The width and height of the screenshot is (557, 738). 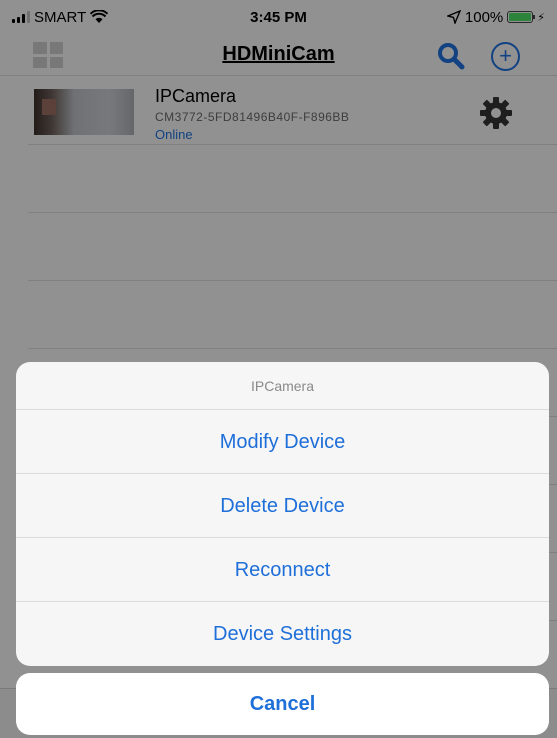 I want to click on cancel-button: Cancel, so click(x=282, y=704).